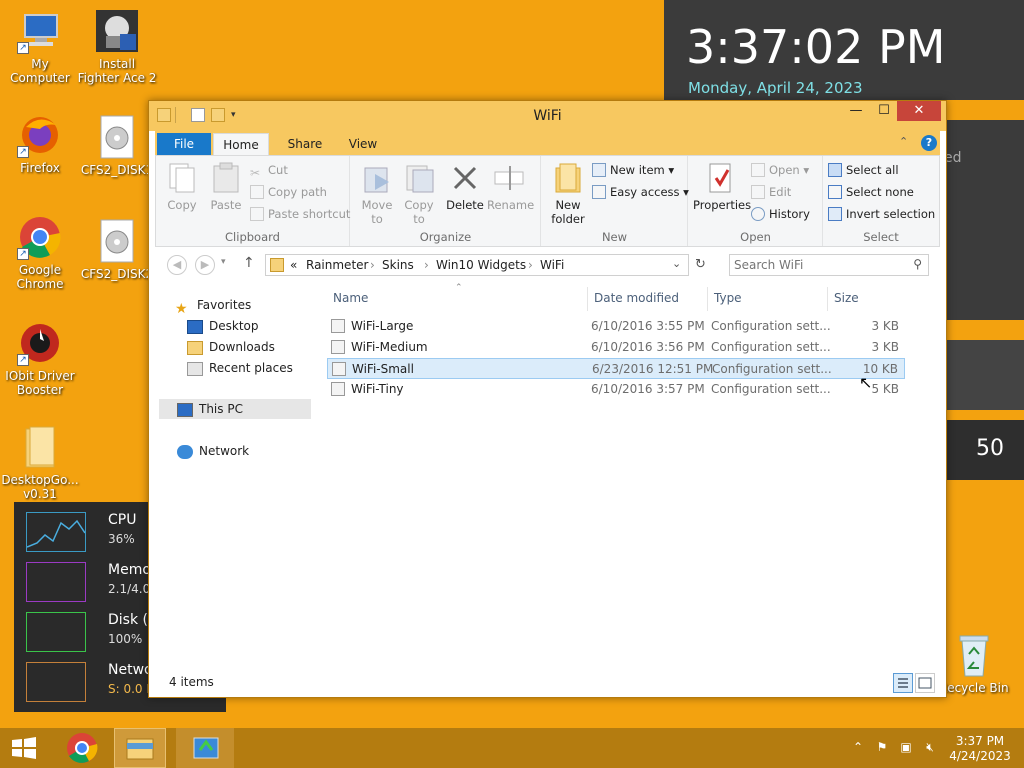 The height and width of the screenshot is (768, 1024). Describe the element at coordinates (465, 187) in the screenshot. I see `delete-button: Delete` at that location.